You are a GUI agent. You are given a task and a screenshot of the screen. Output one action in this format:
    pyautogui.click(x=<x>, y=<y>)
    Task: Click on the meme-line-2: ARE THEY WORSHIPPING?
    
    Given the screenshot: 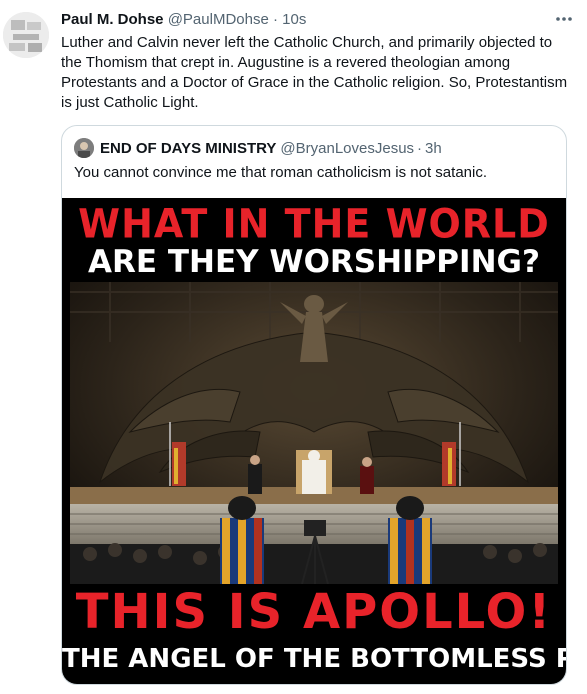 What is the action you would take?
    pyautogui.click(x=314, y=262)
    